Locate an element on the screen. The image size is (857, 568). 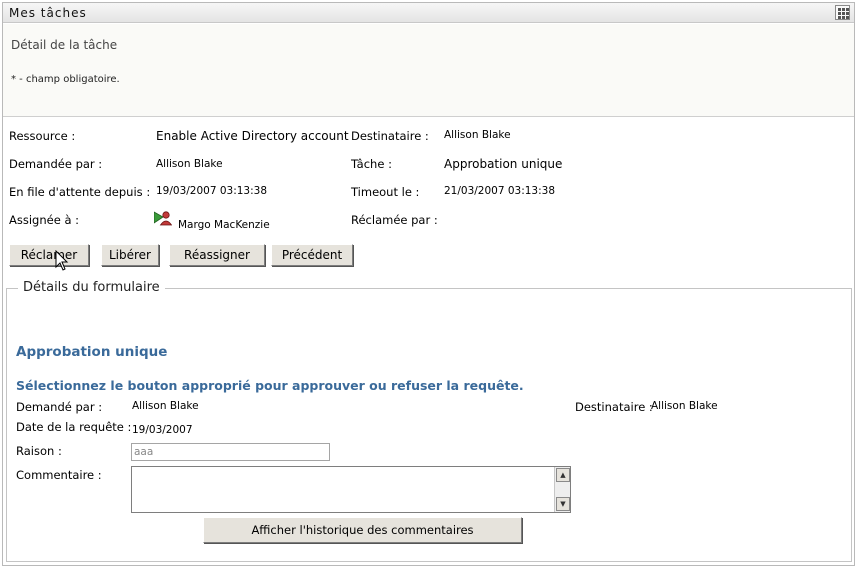
assigned-to-label: Assignée à : is located at coordinates (44, 220).